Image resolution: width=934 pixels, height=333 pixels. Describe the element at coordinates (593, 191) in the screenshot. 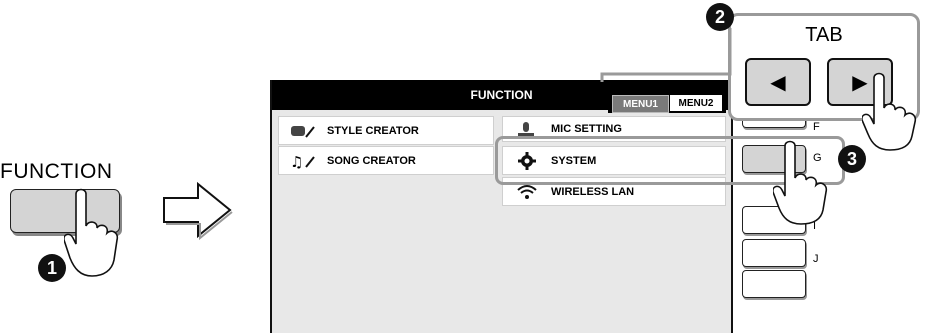

I see `menu-item-label: WIRELESS LAN` at that location.